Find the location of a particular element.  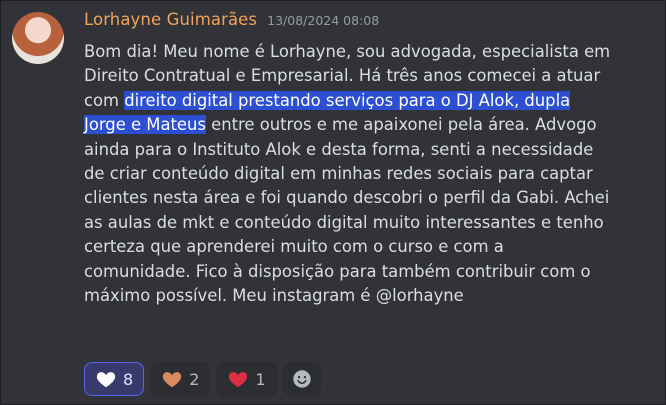

reaction-orange-heart: 2 is located at coordinates (180, 379).